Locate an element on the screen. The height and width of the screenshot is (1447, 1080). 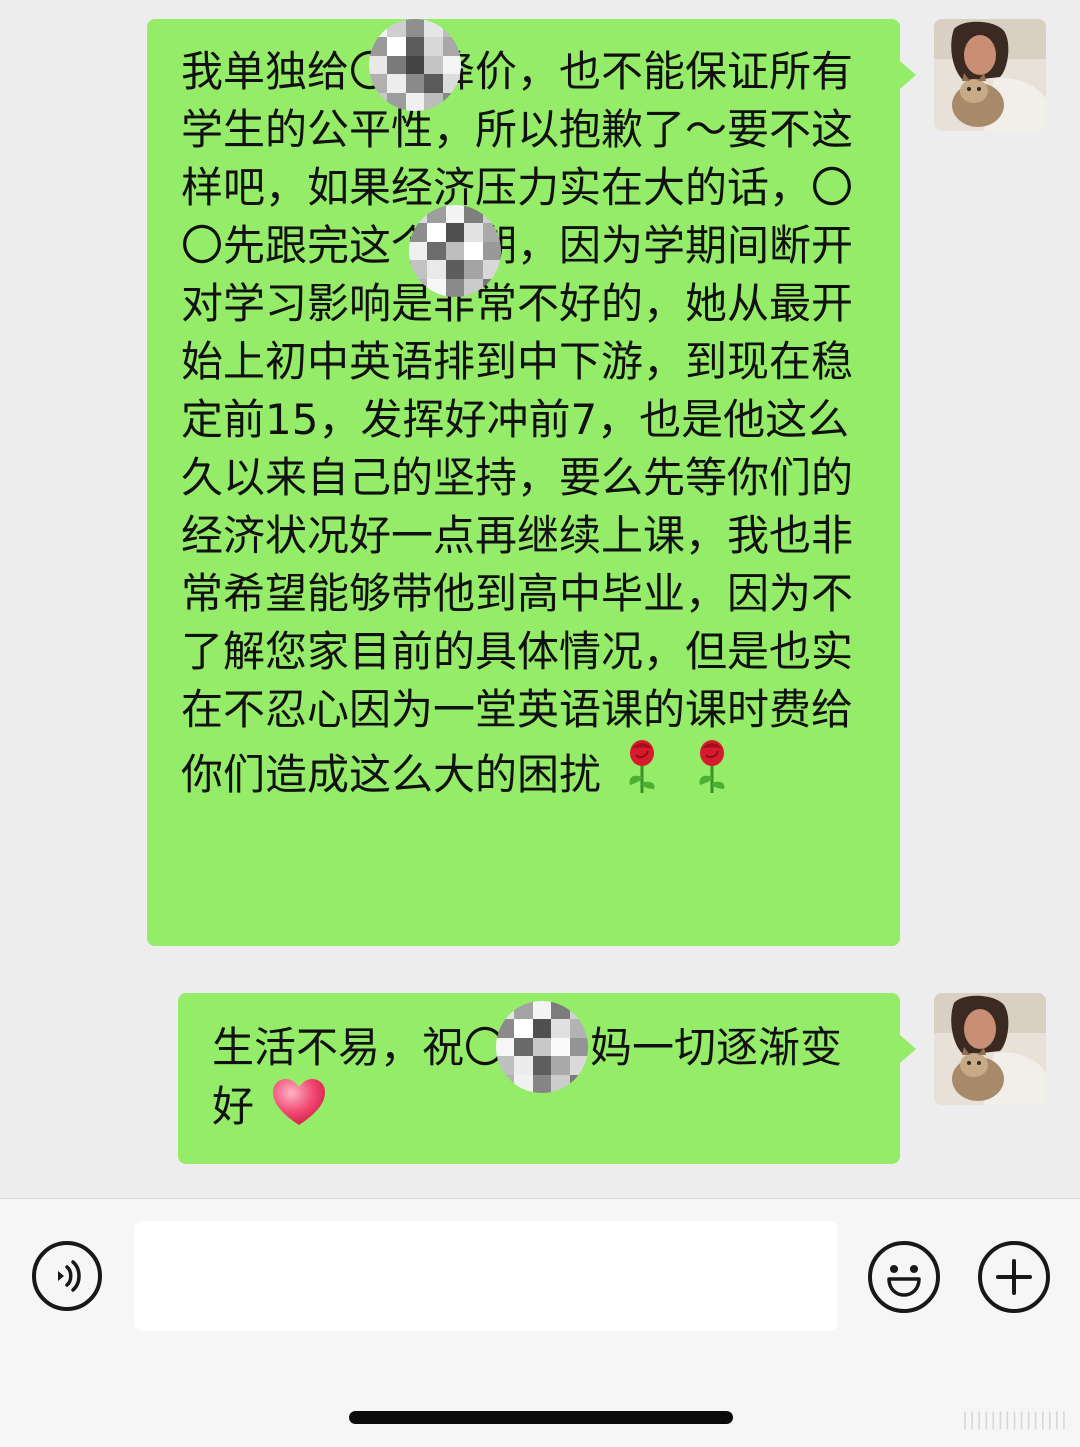
message-row: 生活不易，祝〇〇妈妈一切逐渐变好 is located at coordinates (540, 1080).